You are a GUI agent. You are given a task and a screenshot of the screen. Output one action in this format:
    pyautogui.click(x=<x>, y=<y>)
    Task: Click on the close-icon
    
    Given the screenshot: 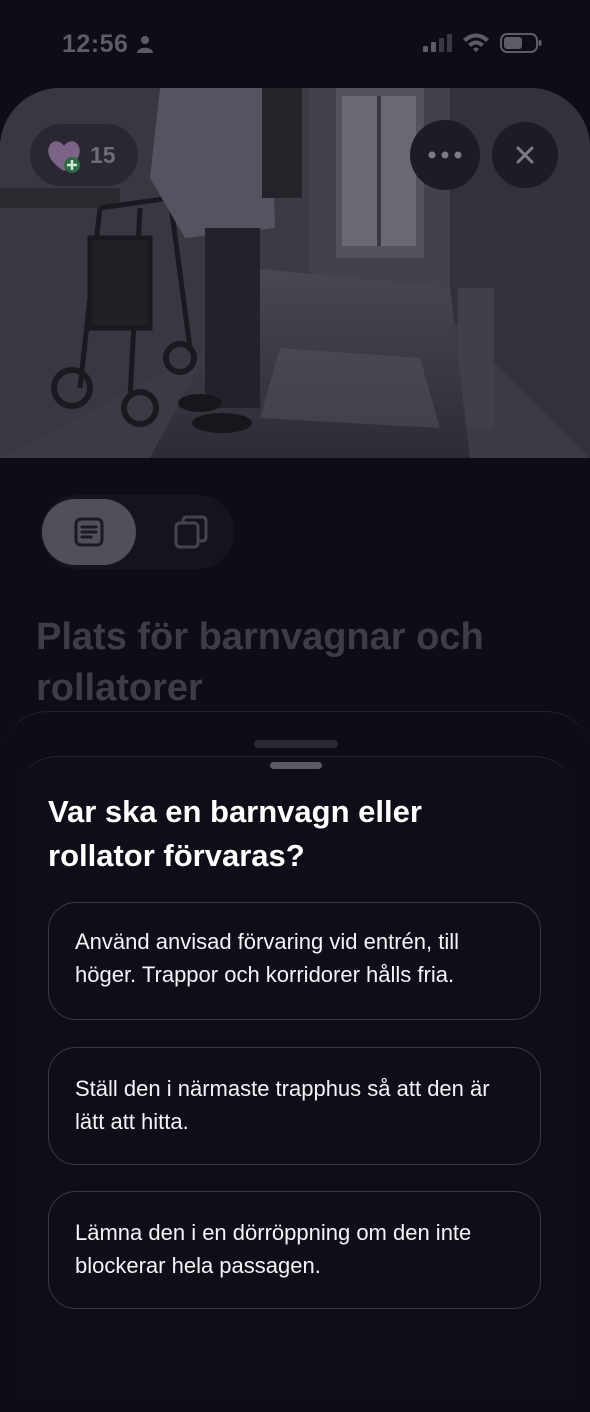 What is the action you would take?
    pyautogui.click(x=525, y=155)
    